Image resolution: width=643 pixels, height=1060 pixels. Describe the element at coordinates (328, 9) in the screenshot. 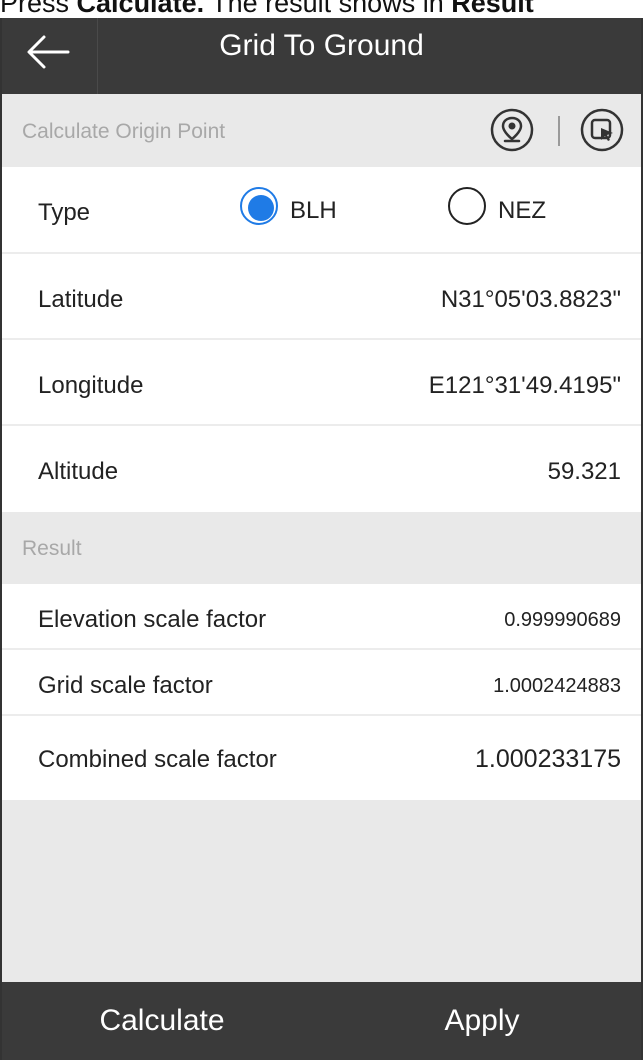

I see `caption-middle: The result shows in` at that location.